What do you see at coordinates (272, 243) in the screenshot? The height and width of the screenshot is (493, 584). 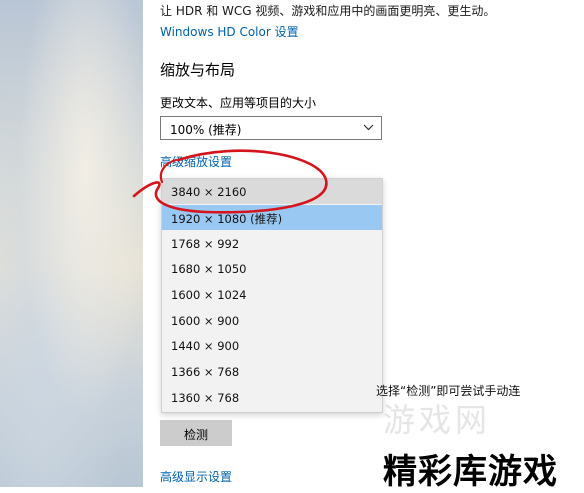 I see `resolution-option: 1768 × 992` at bounding box center [272, 243].